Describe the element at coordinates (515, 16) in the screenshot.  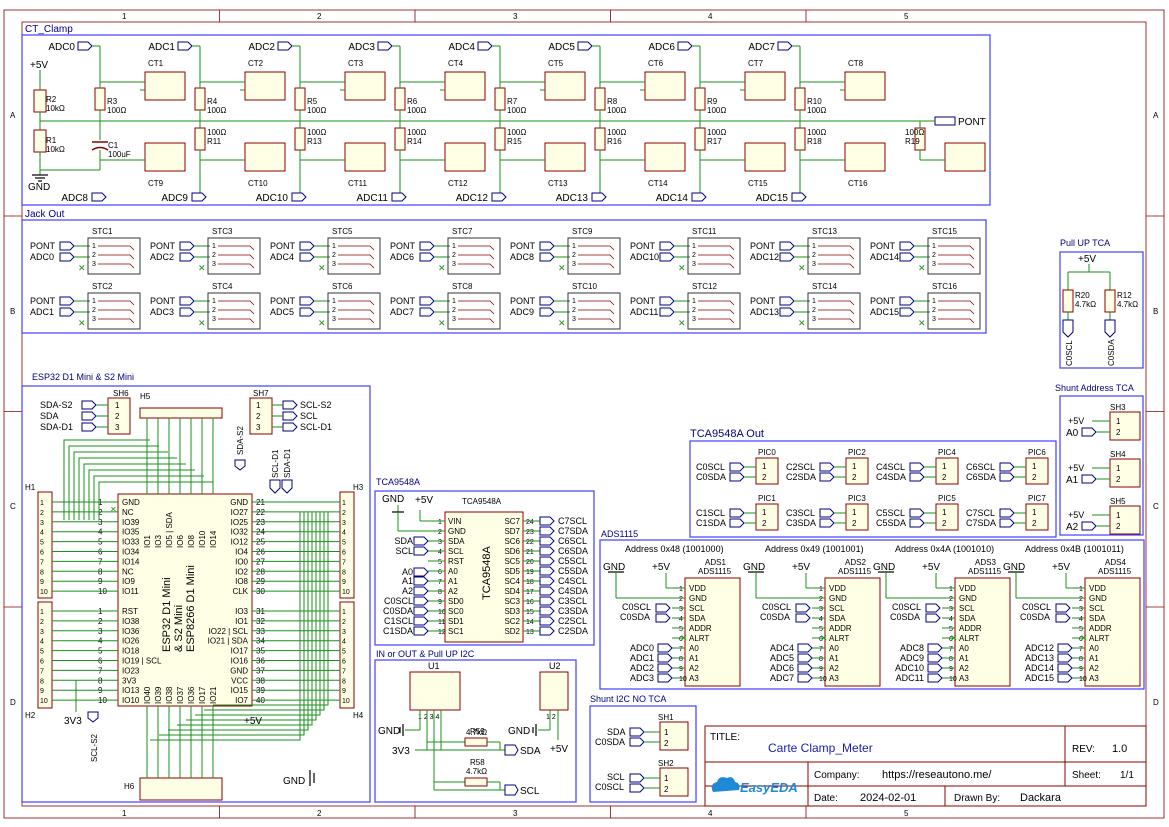
I see `frame-col-top: 3` at that location.